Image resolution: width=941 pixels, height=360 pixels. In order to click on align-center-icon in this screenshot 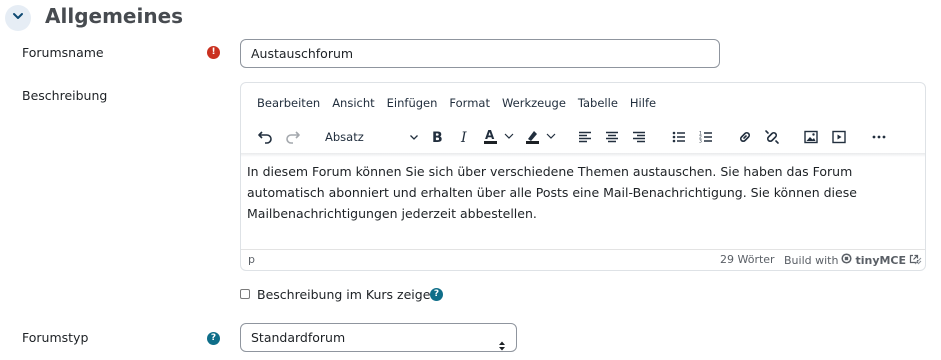, I will do `click(612, 137)`.